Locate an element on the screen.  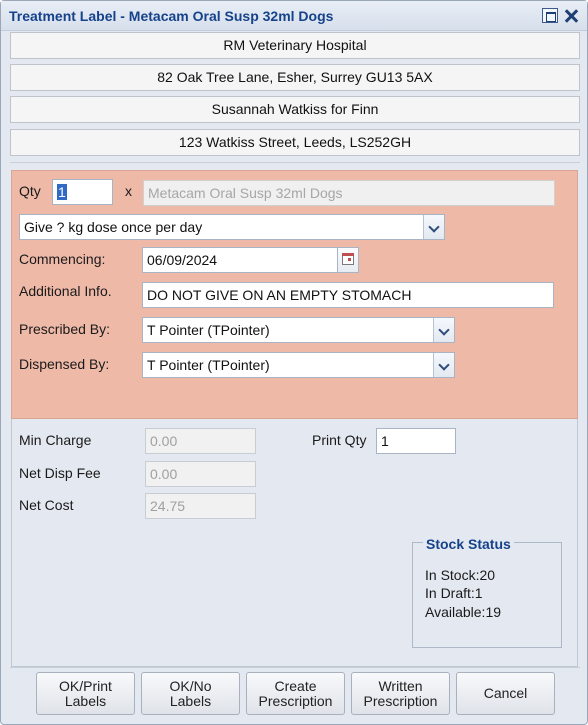
button-label-line1: Written is located at coordinates (400, 685).